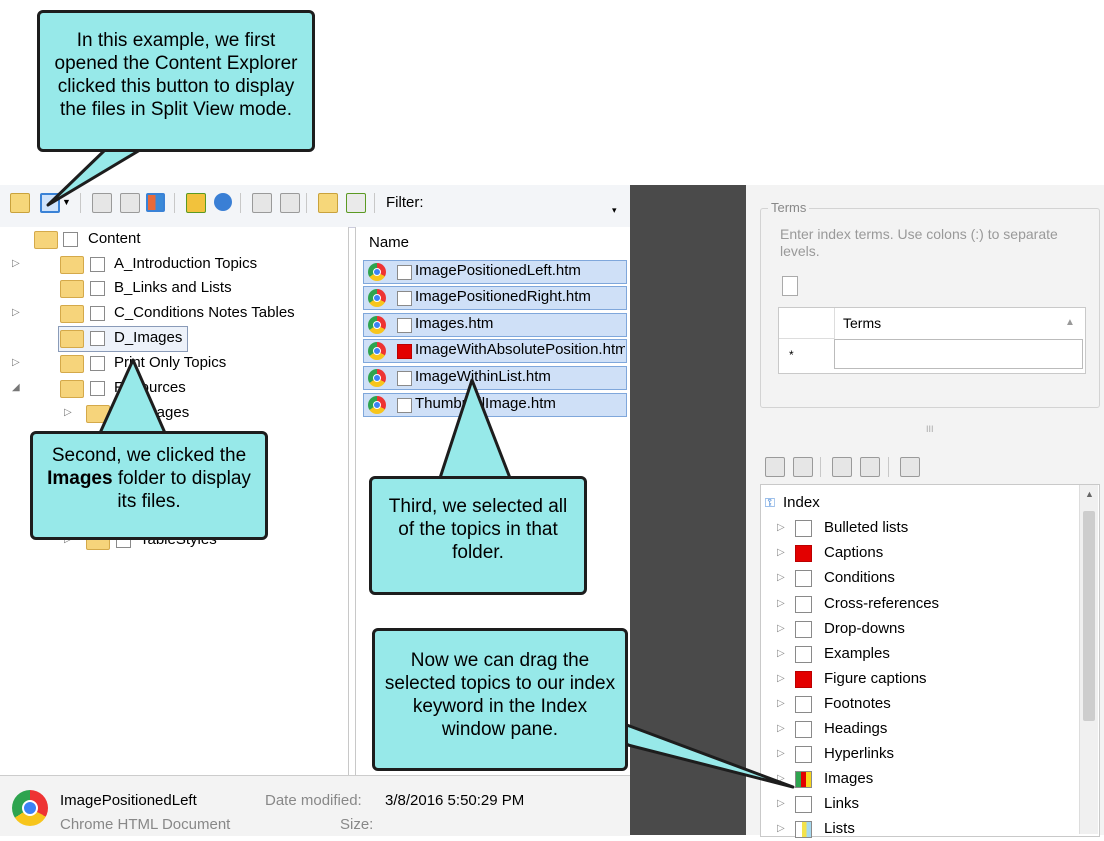 This screenshot has height=841, width=1104. Describe the element at coordinates (455, 800) in the screenshot. I see `date-modified-value: 3/8/2016 5:50:29 PM` at that location.